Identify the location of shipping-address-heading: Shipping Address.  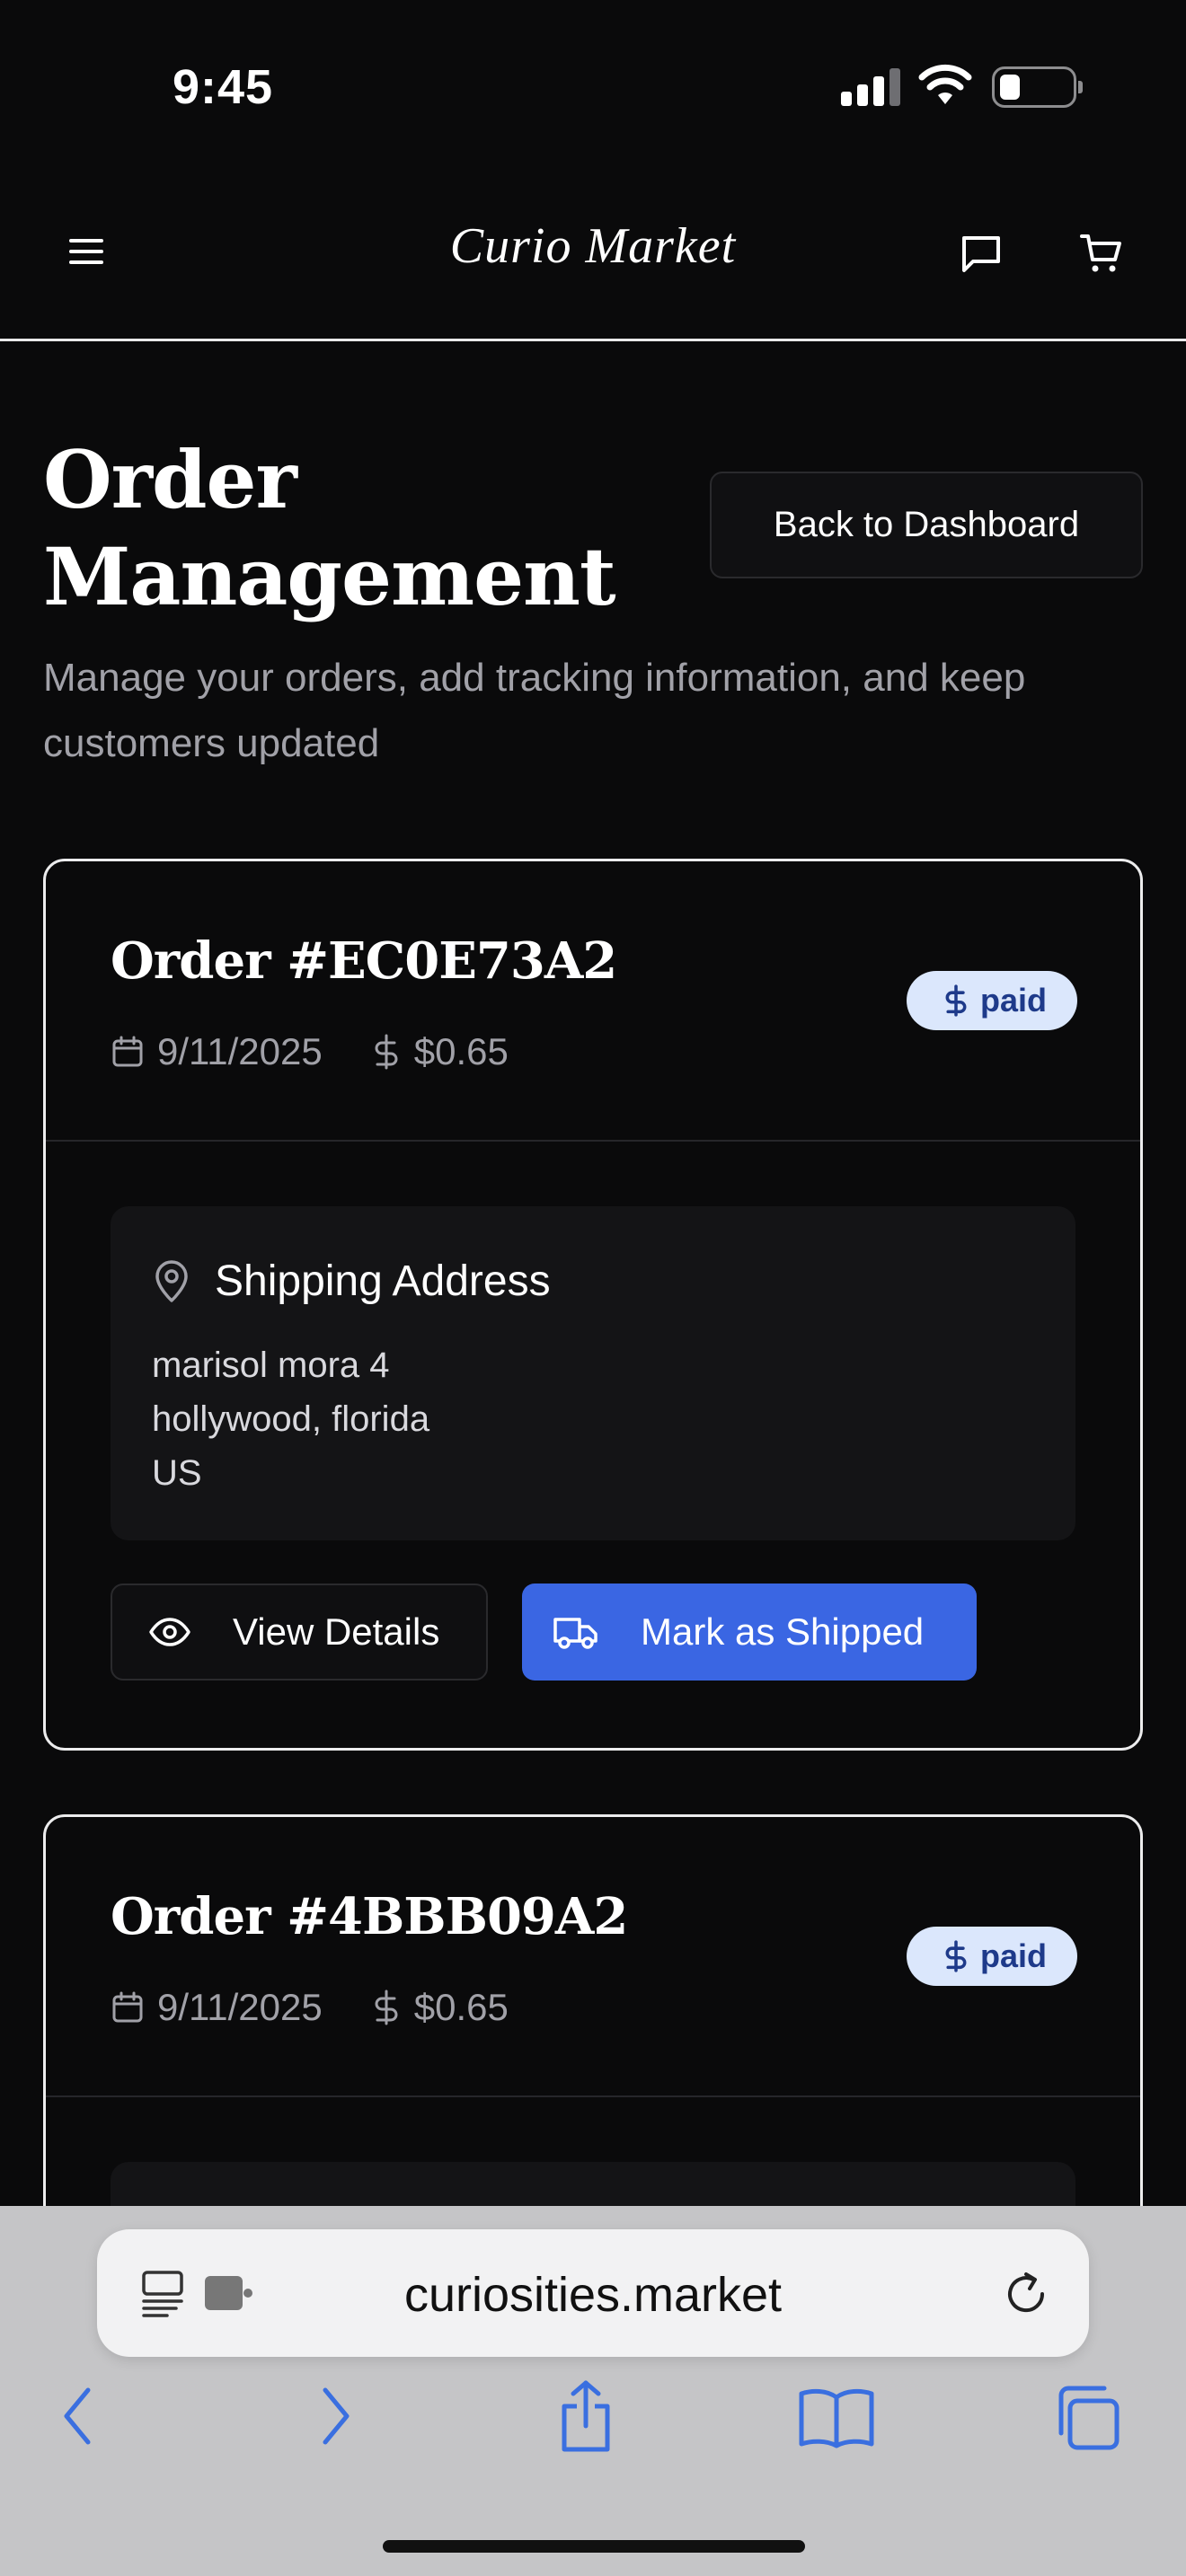
(593, 1281).